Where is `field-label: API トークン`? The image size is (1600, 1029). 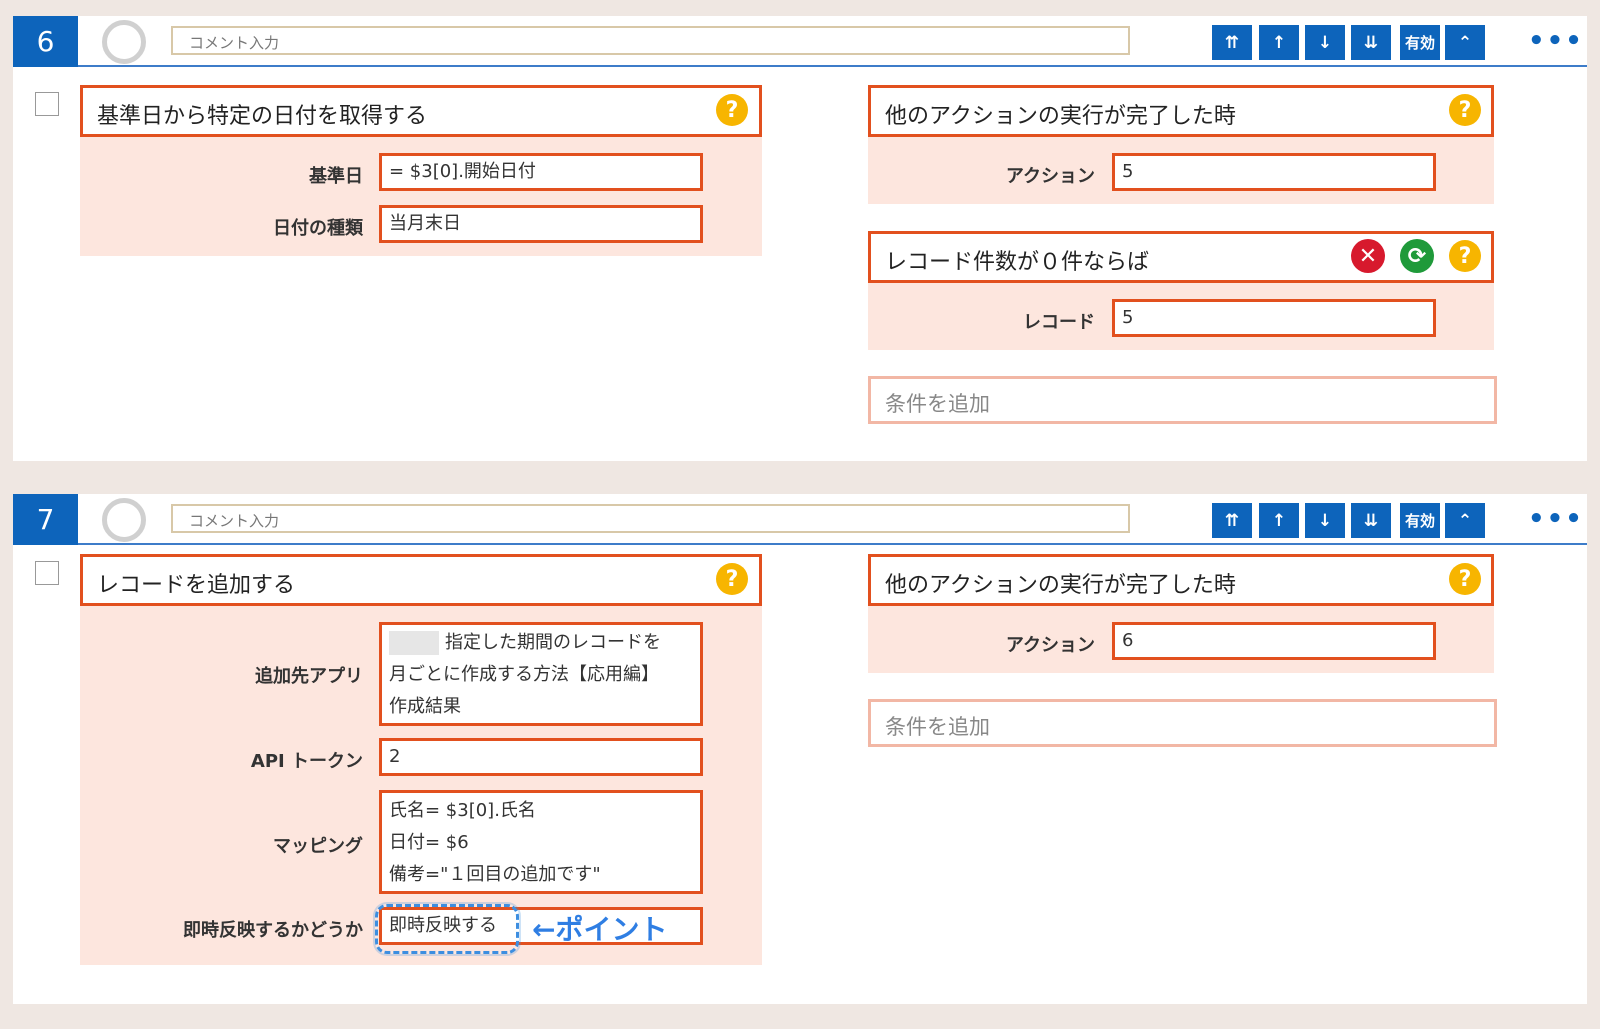
field-label: API トークン is located at coordinates (306, 761).